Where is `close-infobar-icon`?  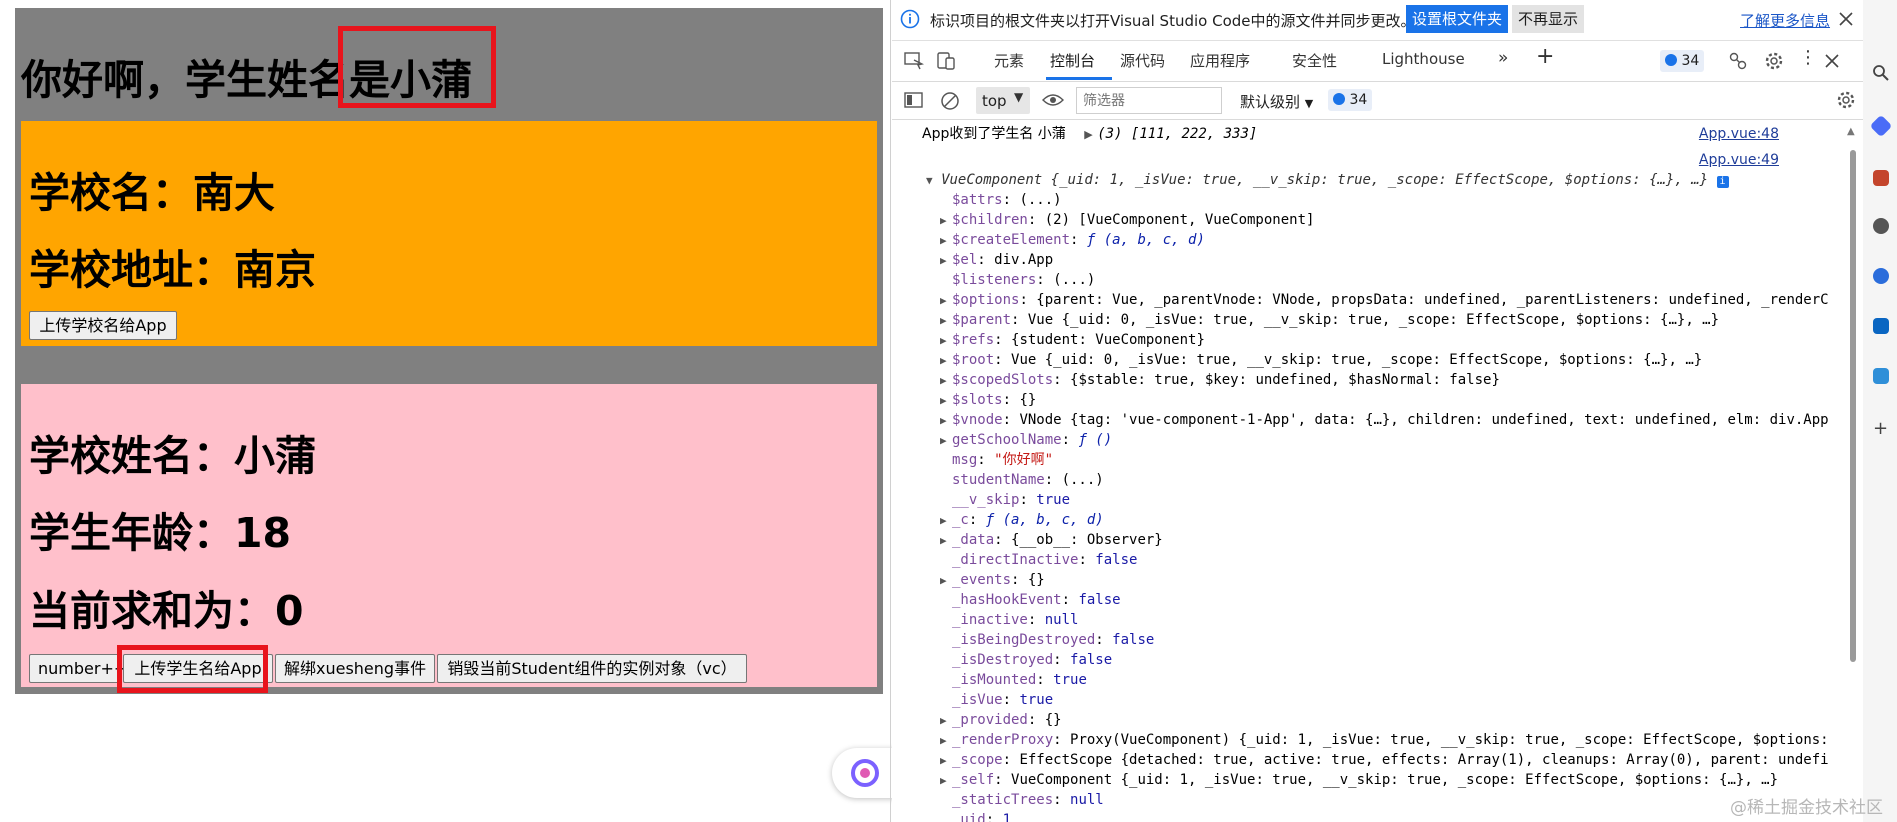 close-infobar-icon is located at coordinates (1846, 19).